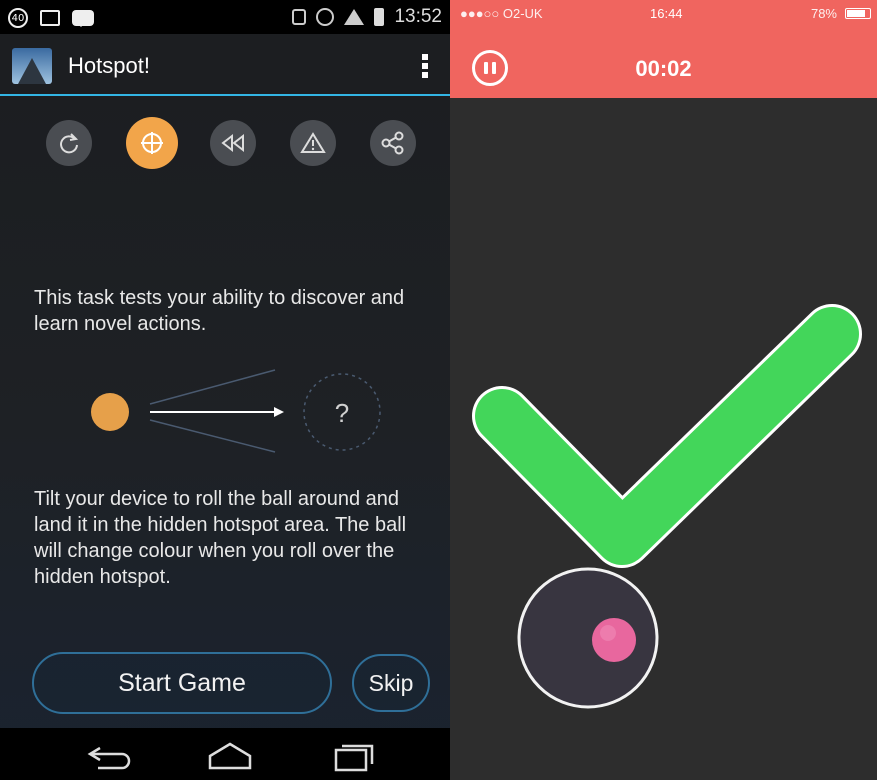 The width and height of the screenshot is (877, 780). Describe the element at coordinates (608, 633) in the screenshot. I see `ball-highlight` at that location.